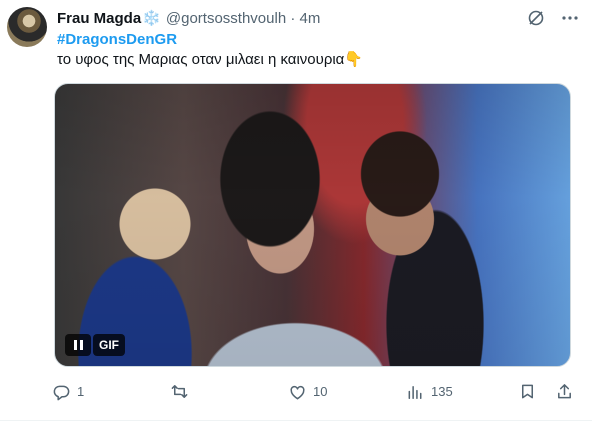  What do you see at coordinates (99, 18) in the screenshot?
I see `author-name: Frau Magda` at bounding box center [99, 18].